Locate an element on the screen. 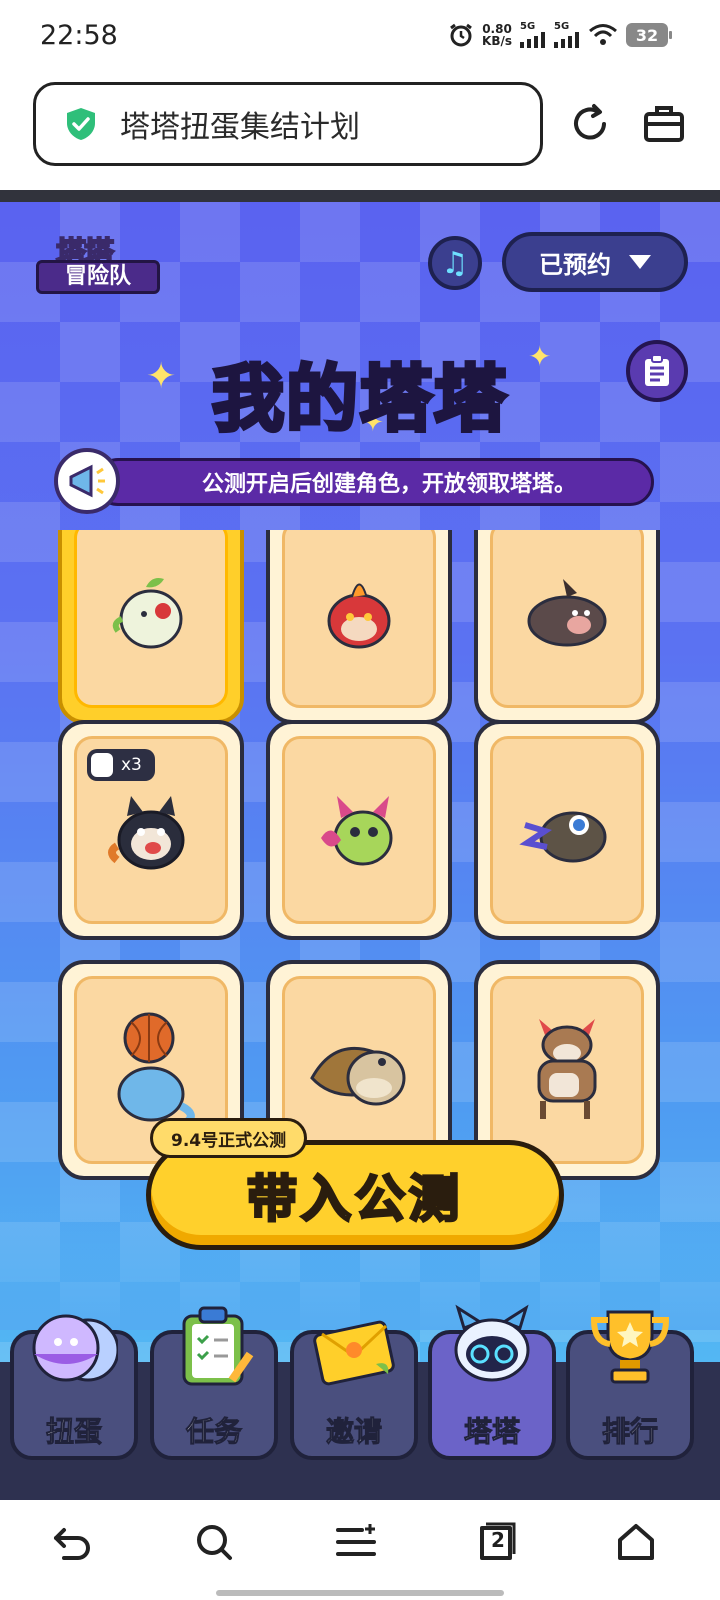 The image size is (720, 1600). signal-1: 5G is located at coordinates (533, 35).